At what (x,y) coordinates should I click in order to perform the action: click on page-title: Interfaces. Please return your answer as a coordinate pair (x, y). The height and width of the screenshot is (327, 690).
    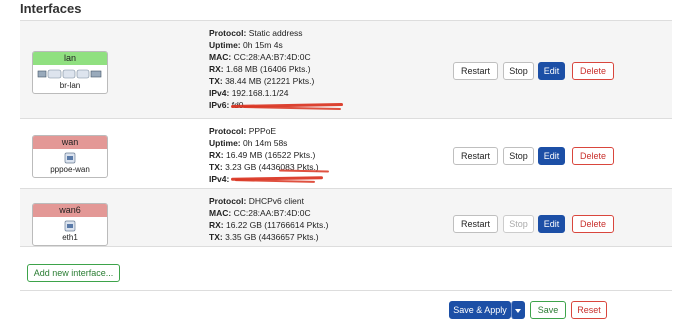
    Looking at the image, I should click on (51, 8).